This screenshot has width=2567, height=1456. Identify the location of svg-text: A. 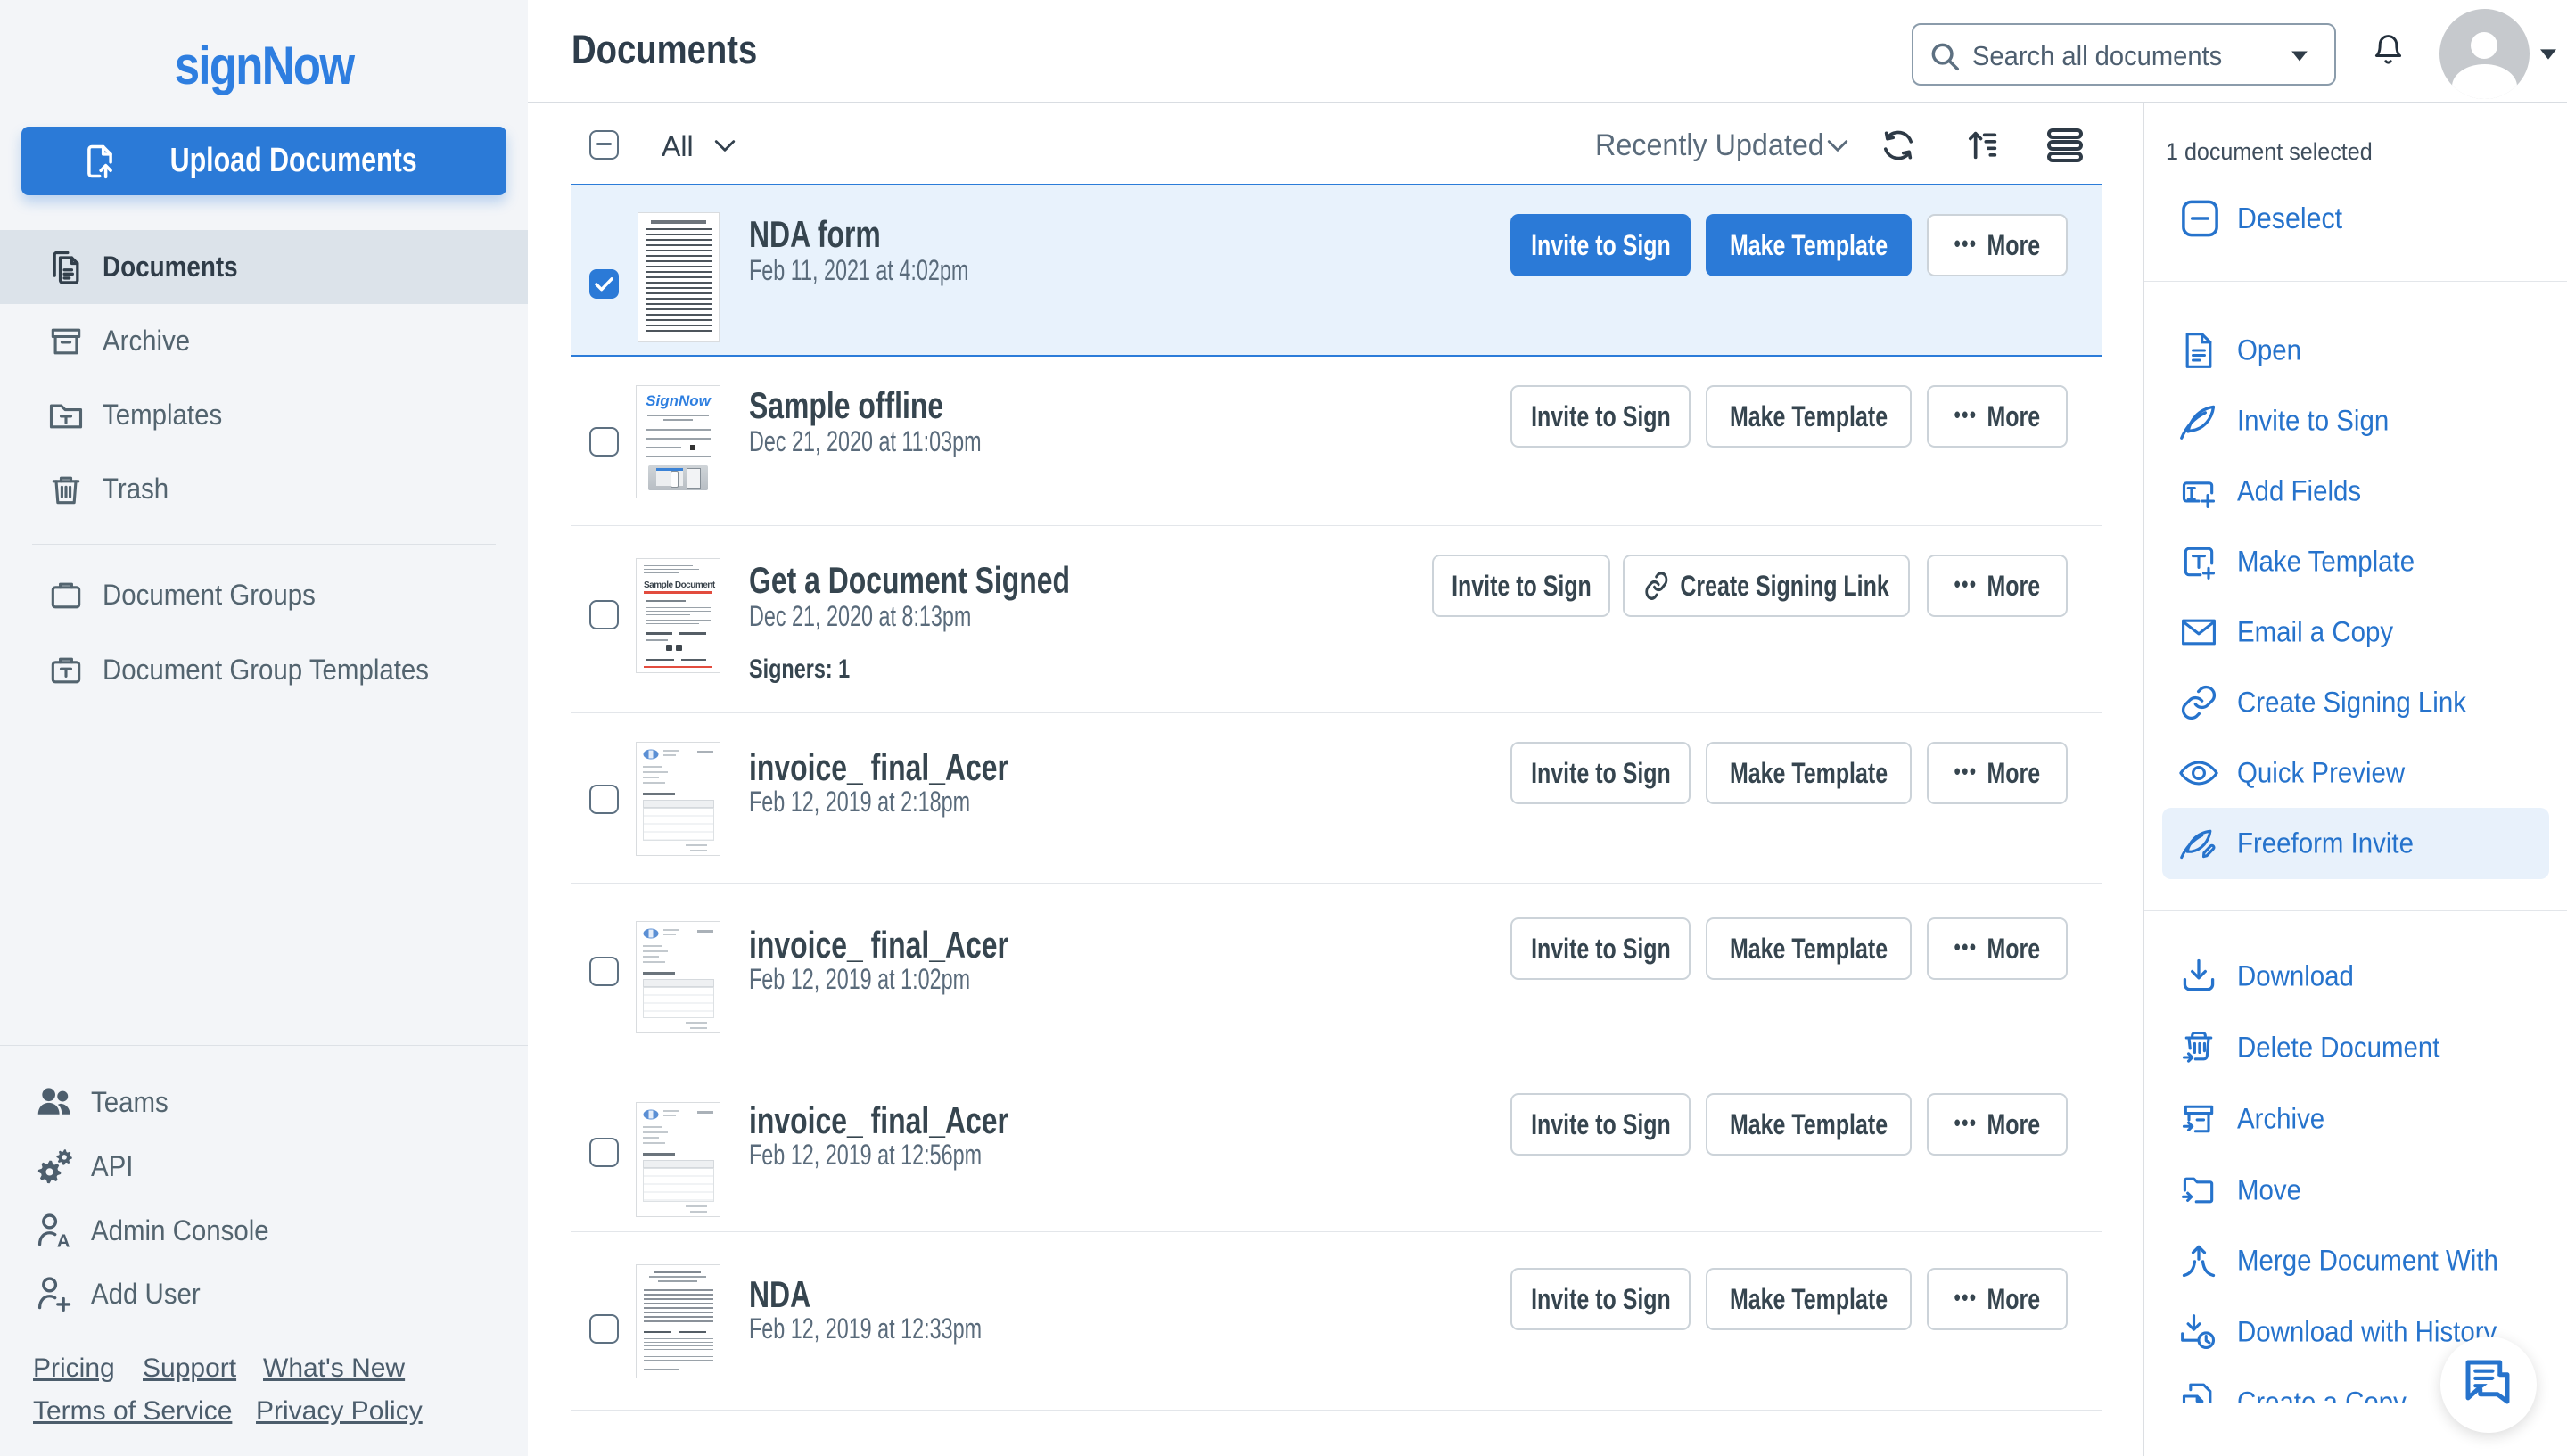
(63, 1240).